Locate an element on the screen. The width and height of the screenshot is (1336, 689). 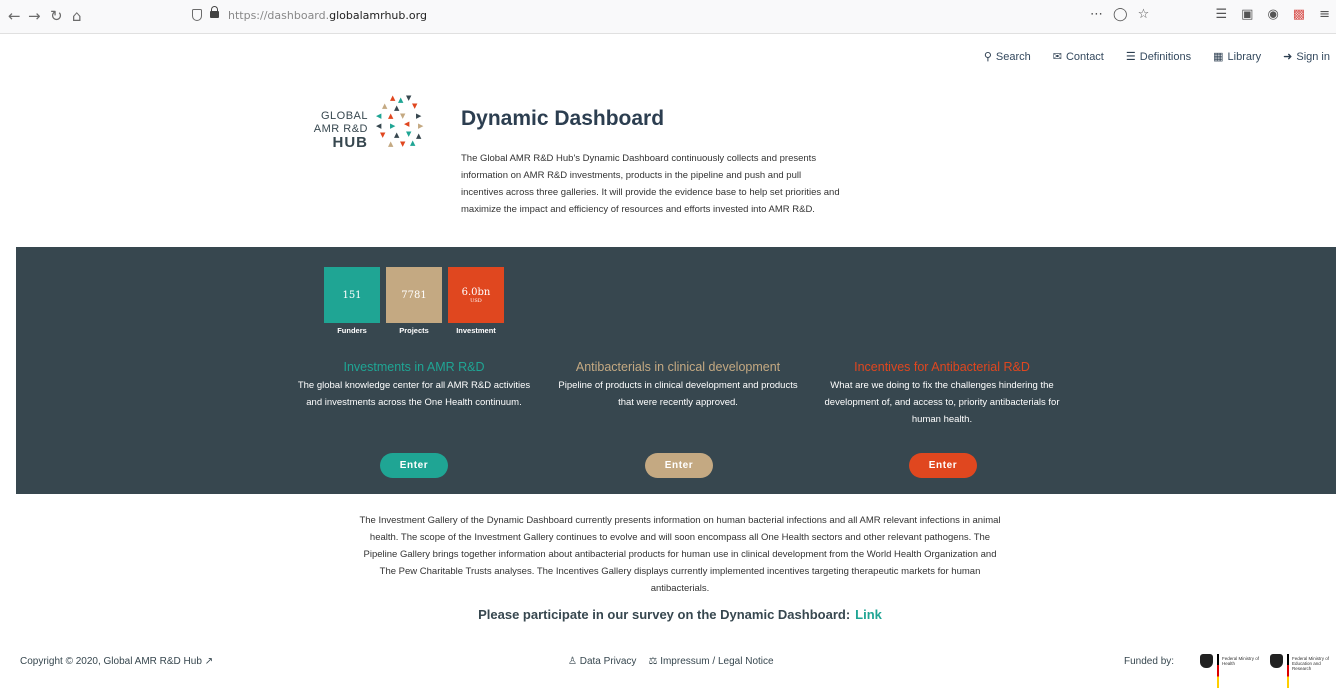
nav-definitions: ☰ Definitions is located at coordinates (1158, 57).